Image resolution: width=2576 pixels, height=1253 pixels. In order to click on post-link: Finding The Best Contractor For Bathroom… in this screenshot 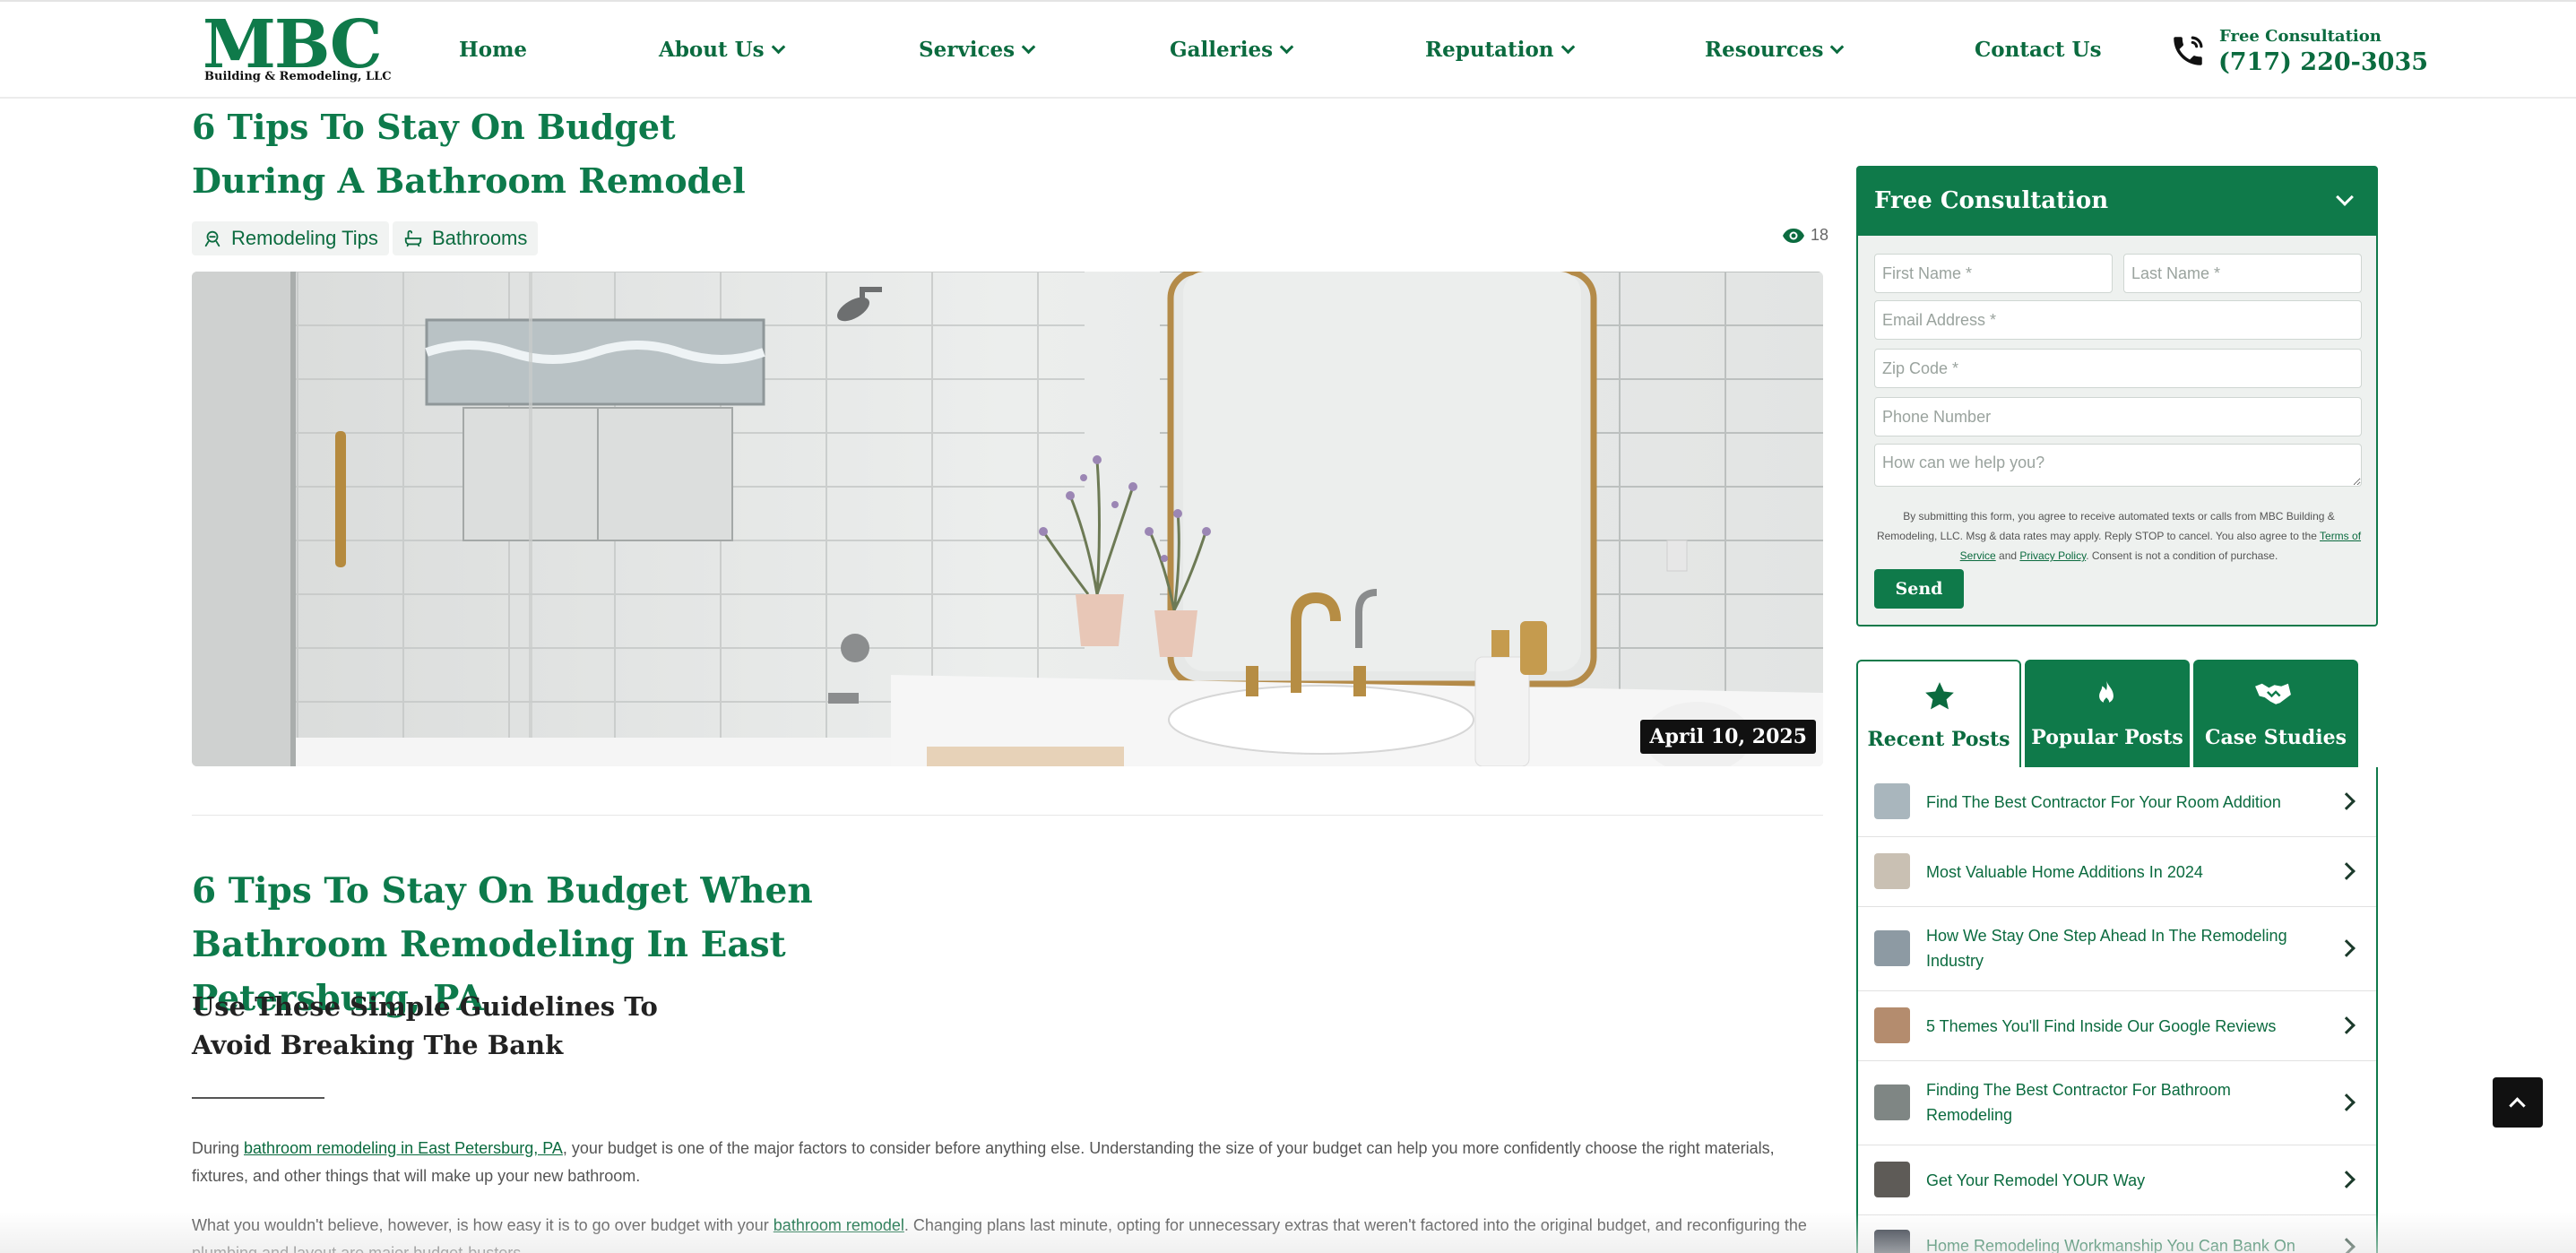, I will do `click(2123, 1102)`.